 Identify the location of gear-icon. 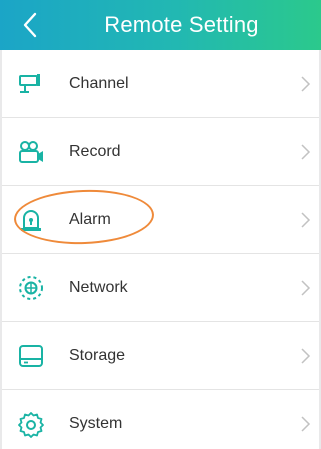
(31, 424).